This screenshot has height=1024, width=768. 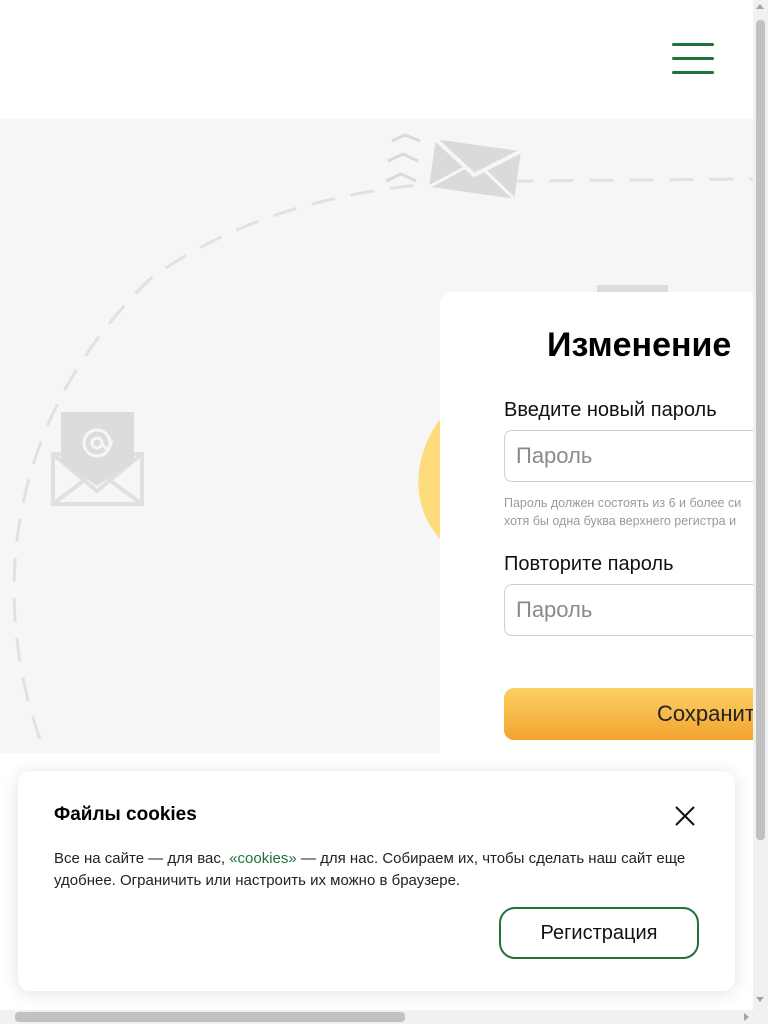 What do you see at coordinates (475, 168) in the screenshot?
I see `envelope-icon` at bounding box center [475, 168].